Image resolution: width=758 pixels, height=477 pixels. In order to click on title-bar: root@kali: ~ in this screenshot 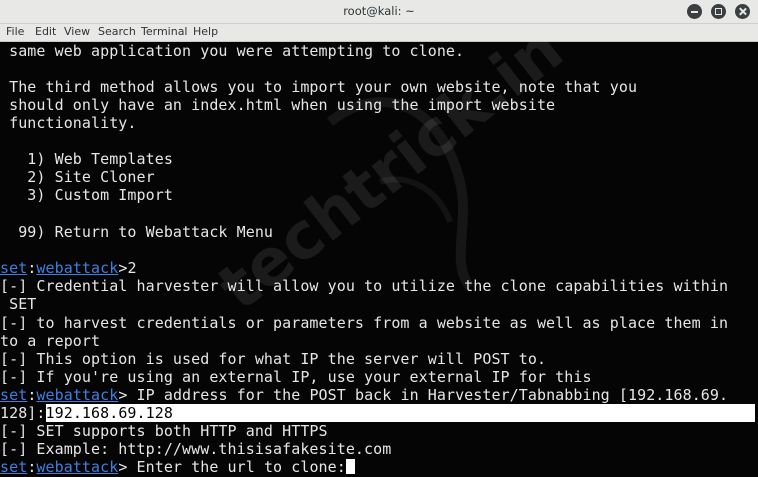, I will do `click(379, 12)`.